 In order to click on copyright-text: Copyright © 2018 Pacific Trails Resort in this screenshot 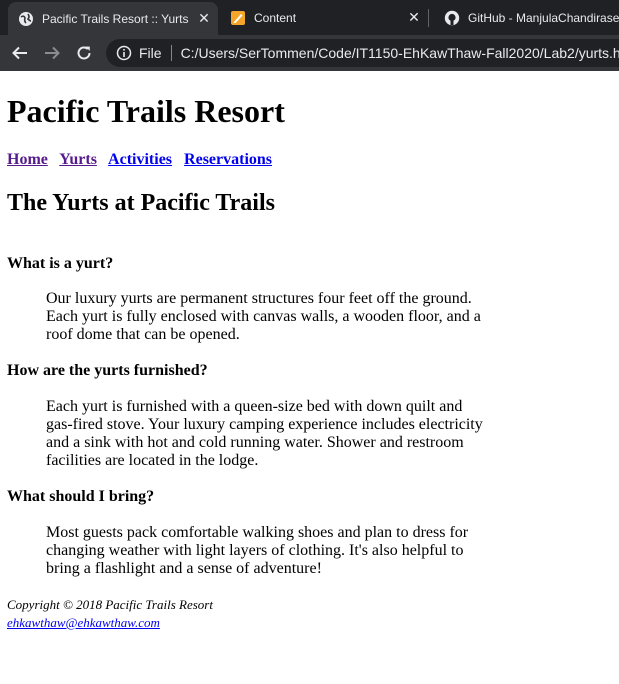, I will do `click(110, 604)`.